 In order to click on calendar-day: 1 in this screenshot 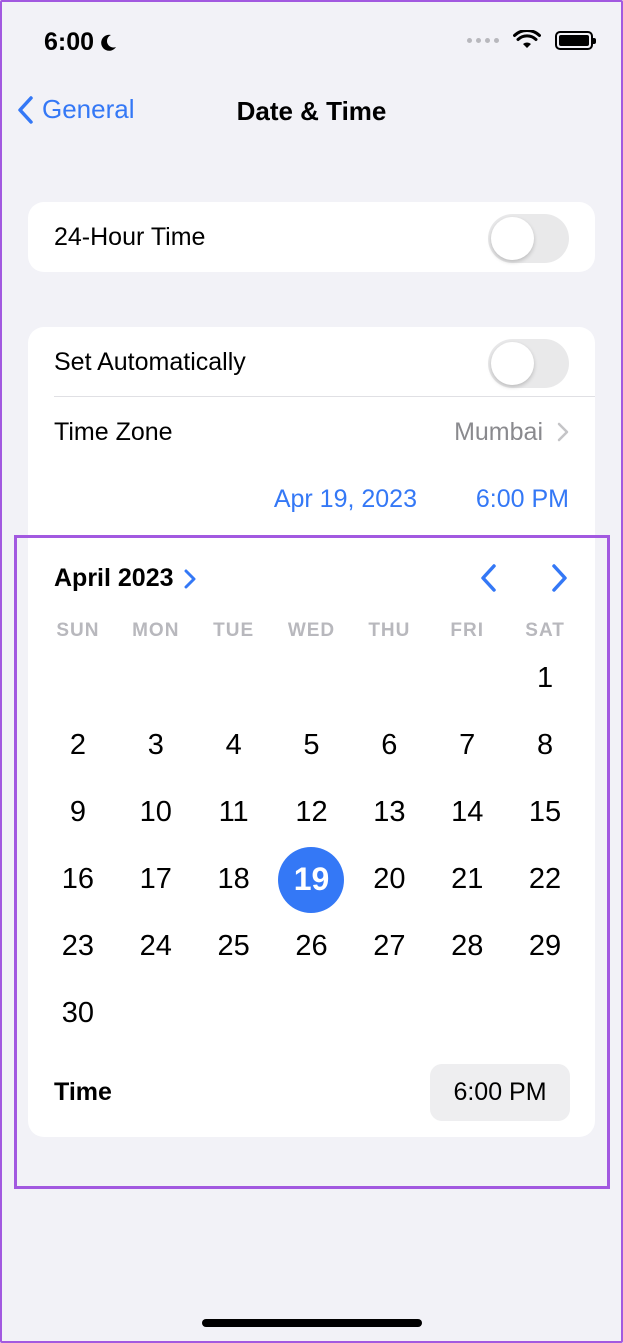, I will do `click(545, 678)`.